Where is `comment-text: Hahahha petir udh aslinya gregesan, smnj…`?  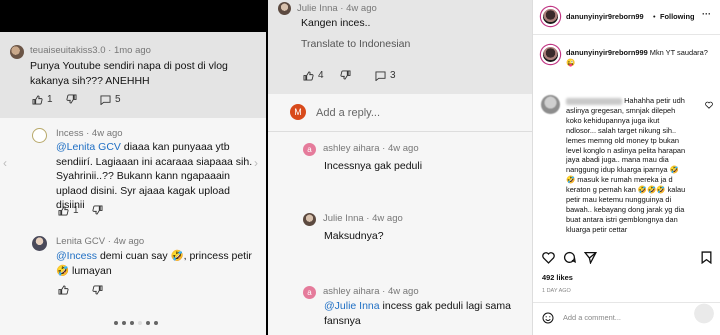
comment-text: Hahahha petir udh aslinya gregesan, smnj… is located at coordinates (626, 165).